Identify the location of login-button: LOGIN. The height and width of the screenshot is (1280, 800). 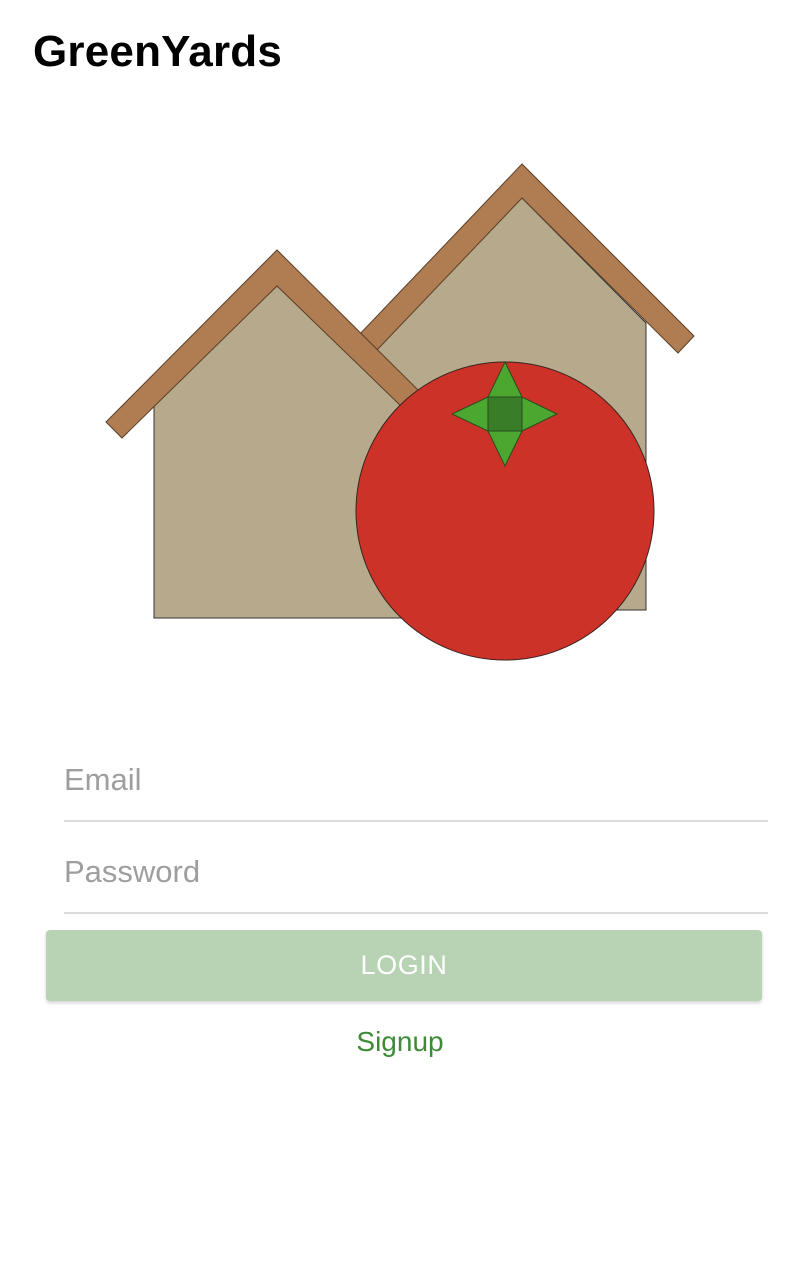
(404, 965).